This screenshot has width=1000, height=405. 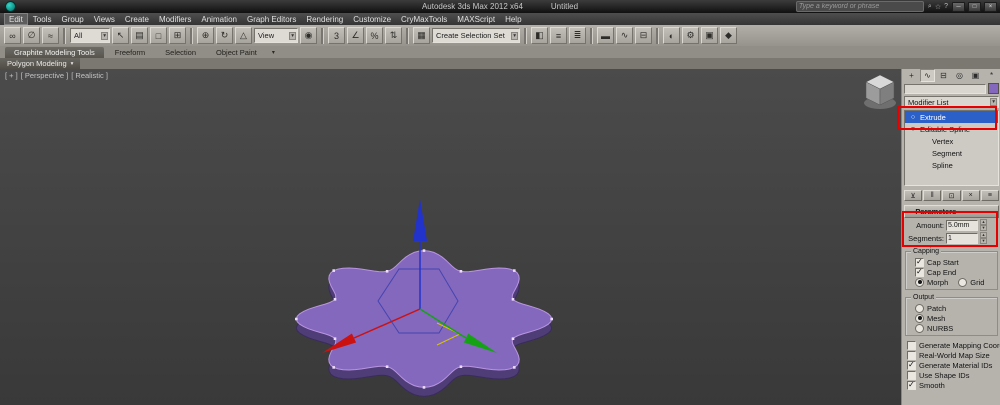 I want to click on make-unique-button: ⊡, so click(x=951, y=195).